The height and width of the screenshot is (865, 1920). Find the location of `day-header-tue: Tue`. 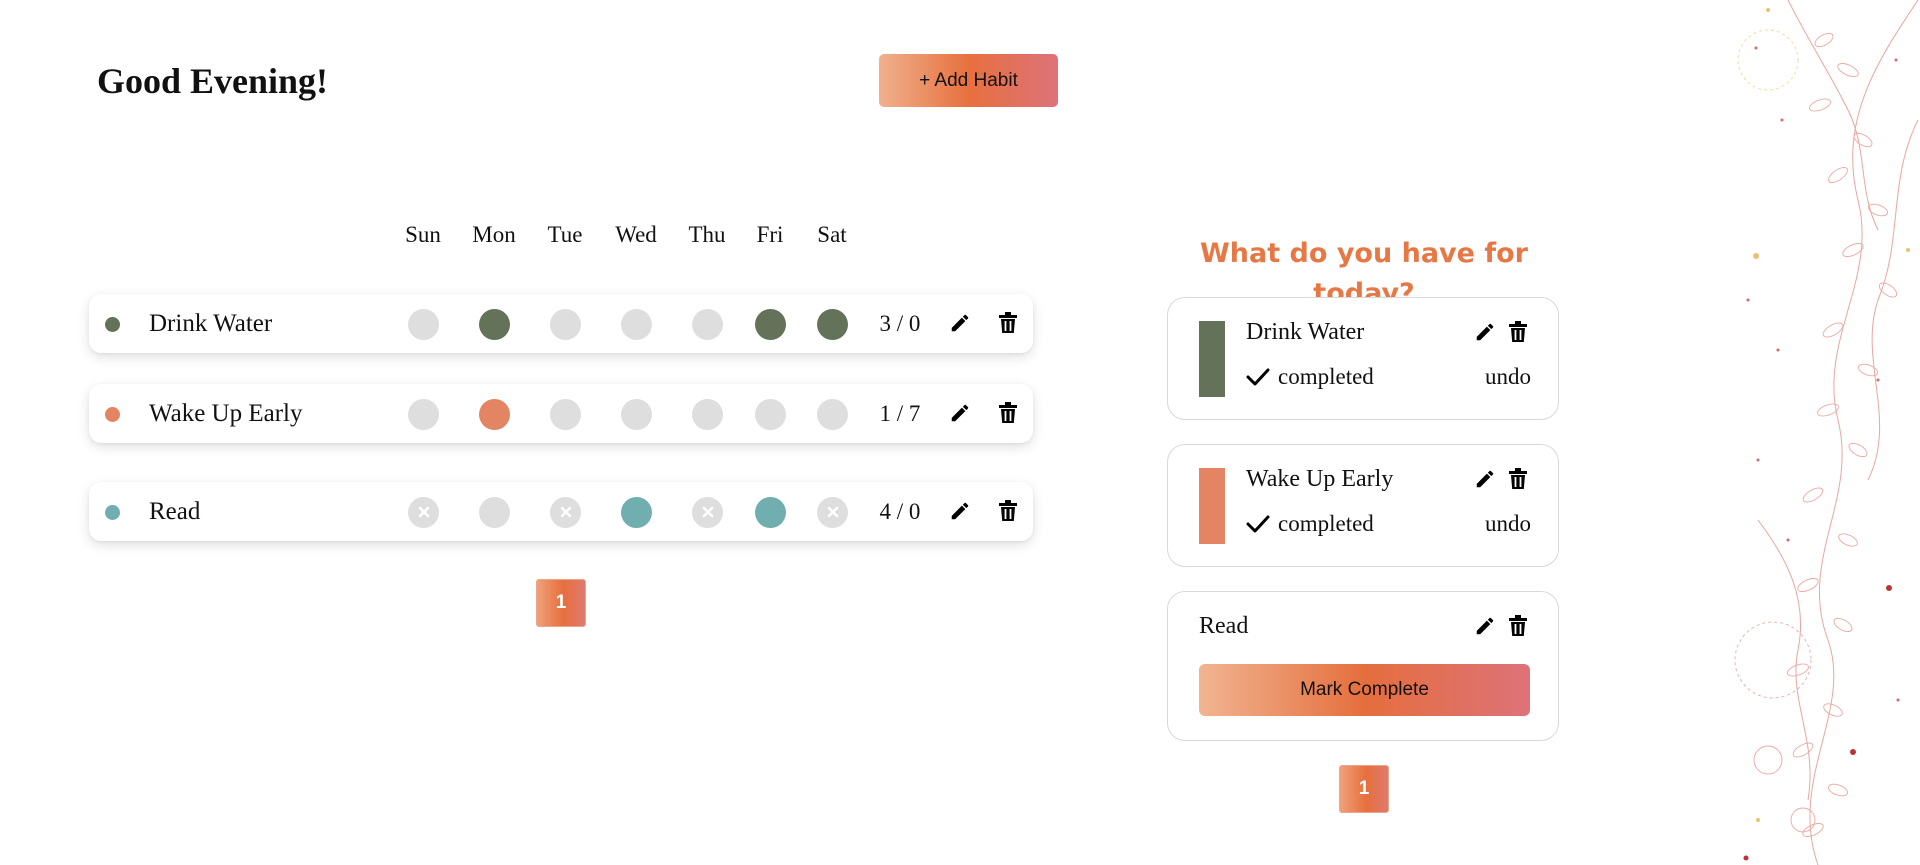

day-header-tue: Tue is located at coordinates (565, 234).